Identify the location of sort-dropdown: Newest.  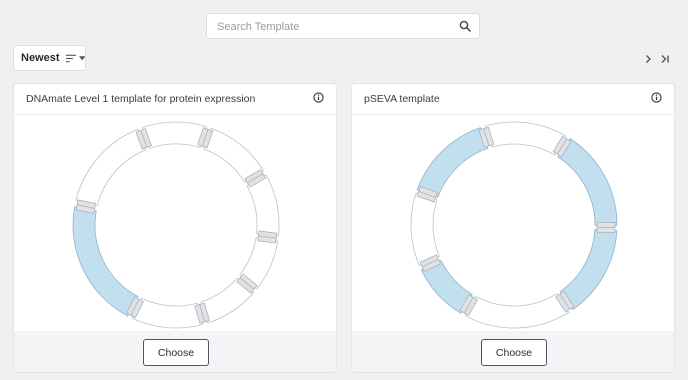
(49, 58).